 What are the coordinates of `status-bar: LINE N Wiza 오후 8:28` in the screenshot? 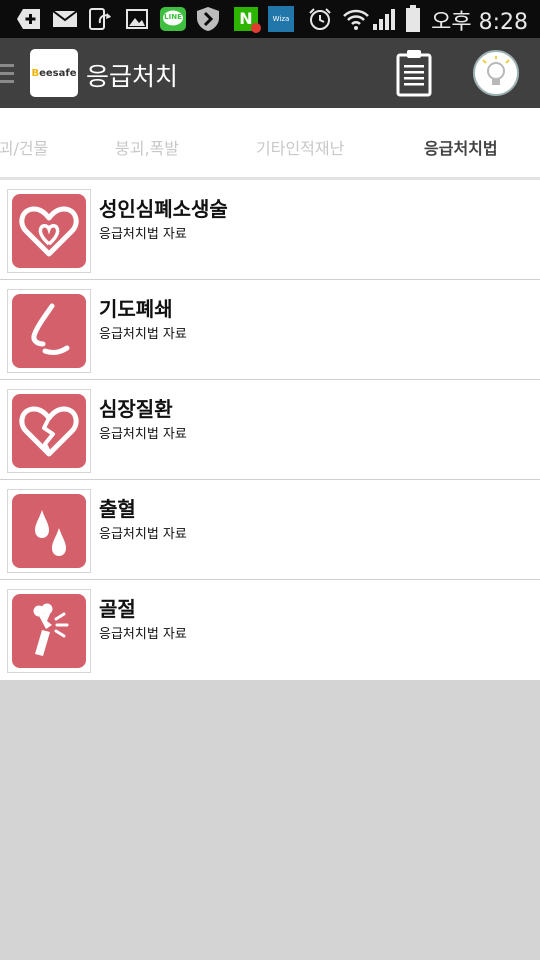 It's located at (270, 19).